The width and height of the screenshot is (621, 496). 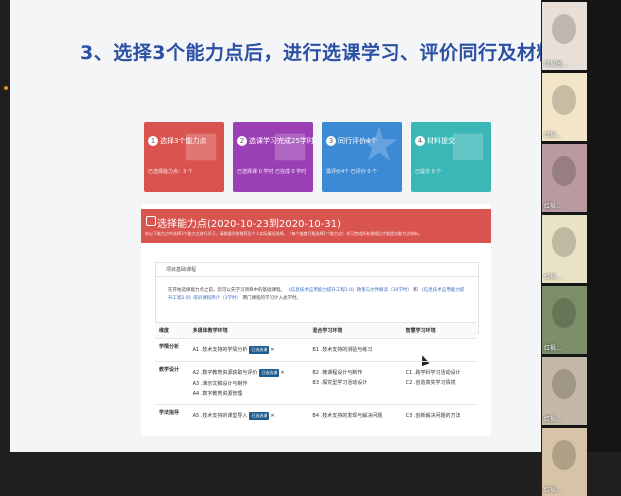 What do you see at coordinates (317, 270) in the screenshot?
I see `section-tab: 项目基础课程` at bounding box center [317, 270].